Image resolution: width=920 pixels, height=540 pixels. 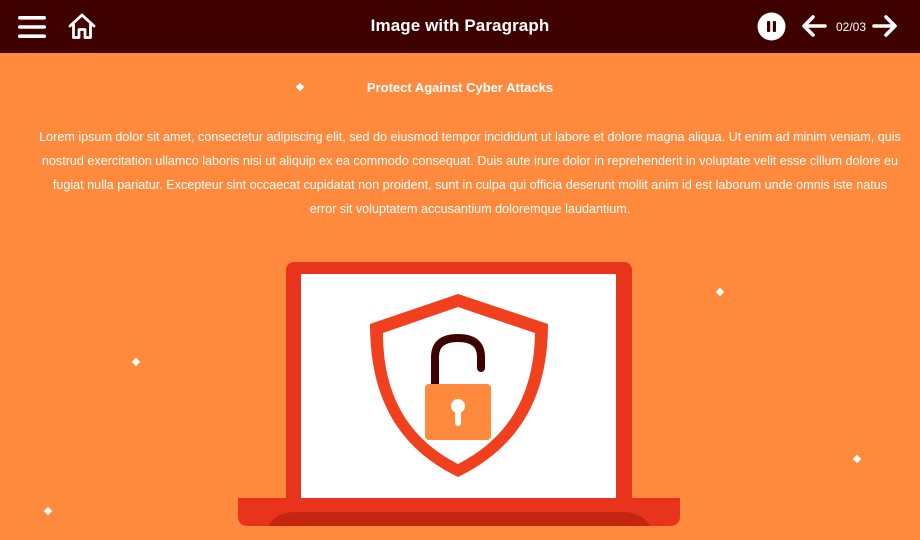 I want to click on arrow-right-icon, so click(x=885, y=26).